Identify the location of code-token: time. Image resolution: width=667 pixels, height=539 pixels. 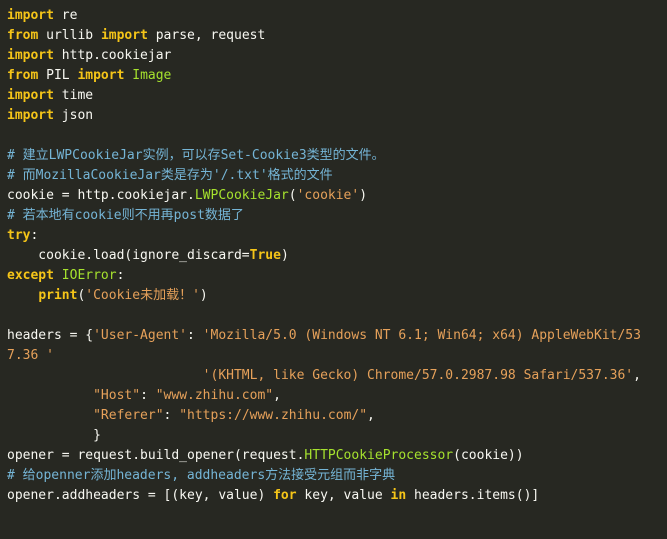
(73, 95).